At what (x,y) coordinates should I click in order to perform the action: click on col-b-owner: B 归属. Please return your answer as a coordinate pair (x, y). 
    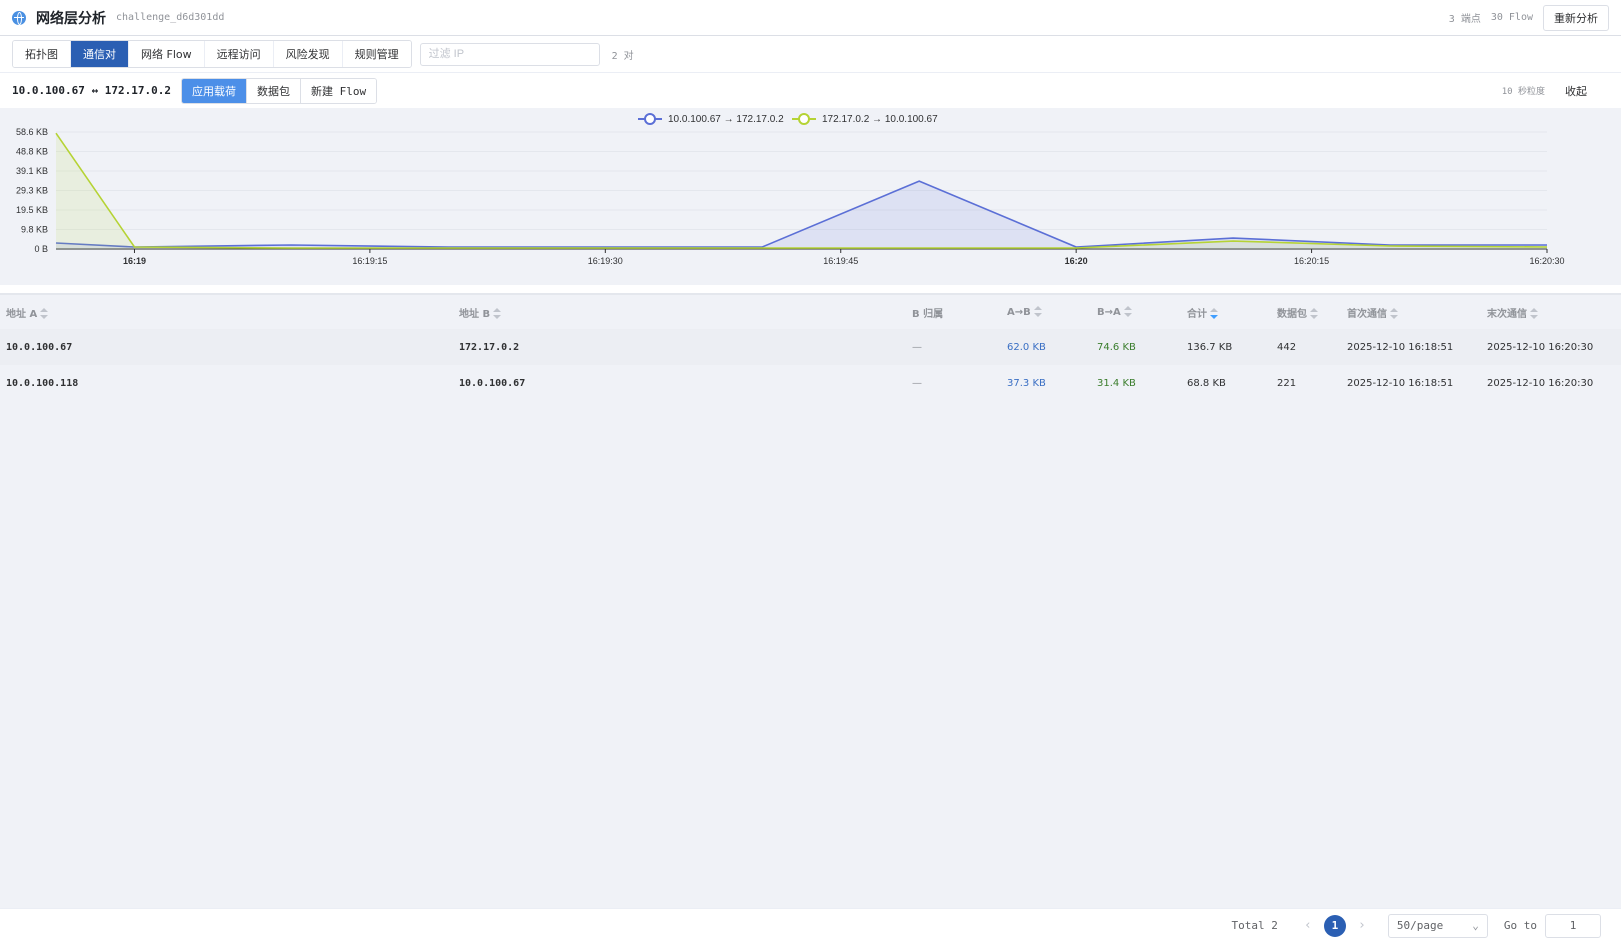
    Looking at the image, I should click on (928, 314).